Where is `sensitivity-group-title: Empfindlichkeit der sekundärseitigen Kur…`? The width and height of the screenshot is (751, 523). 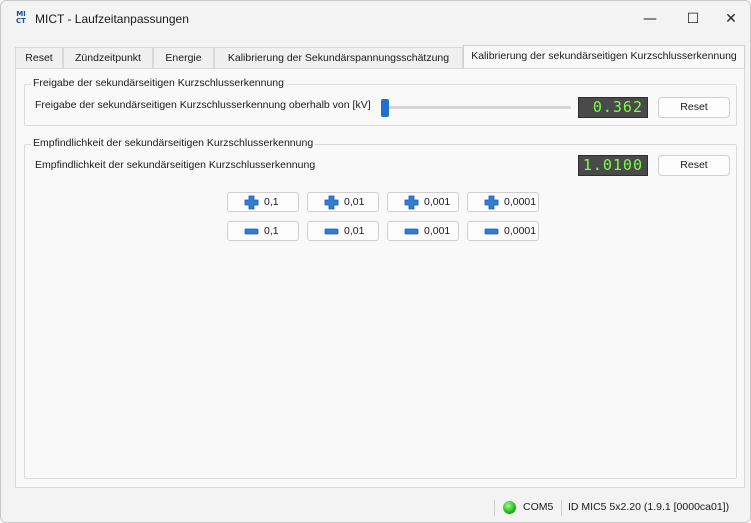 sensitivity-group-title: Empfindlichkeit der sekundärseitigen Kur… is located at coordinates (173, 143).